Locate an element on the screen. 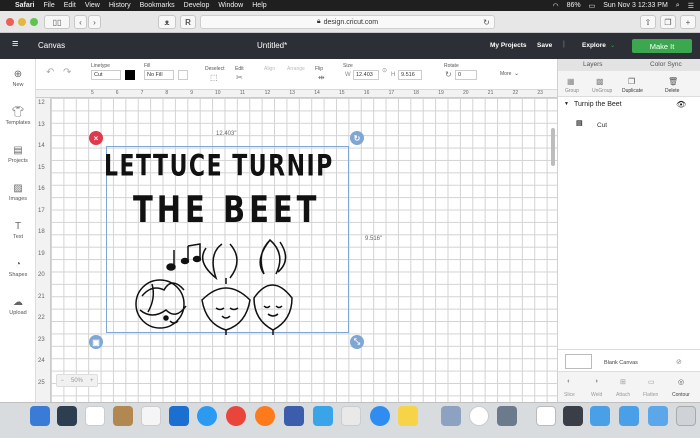 This screenshot has height=438, width=700. address-bar: 🔒︎ design.cricut.com is located at coordinates (347, 22).